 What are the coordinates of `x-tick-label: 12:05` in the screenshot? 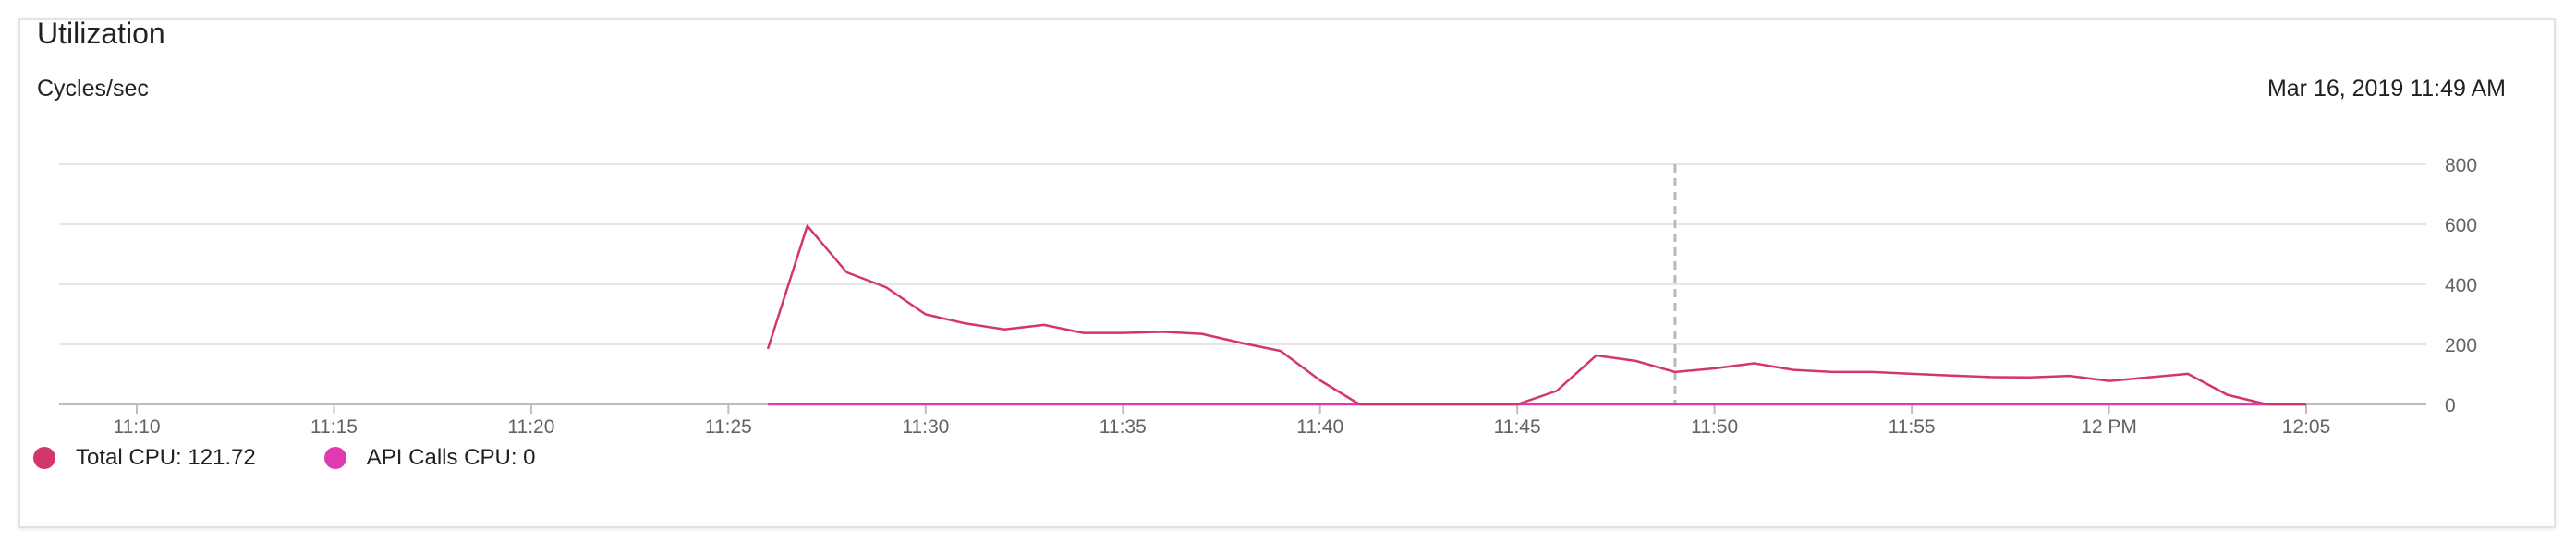 It's located at (2306, 427).